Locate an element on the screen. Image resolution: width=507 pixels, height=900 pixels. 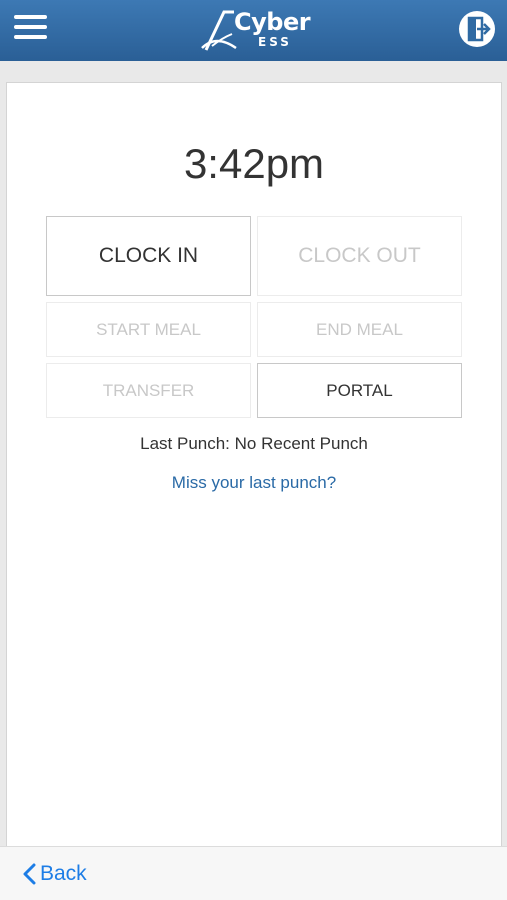
logout-icon is located at coordinates (477, 29).